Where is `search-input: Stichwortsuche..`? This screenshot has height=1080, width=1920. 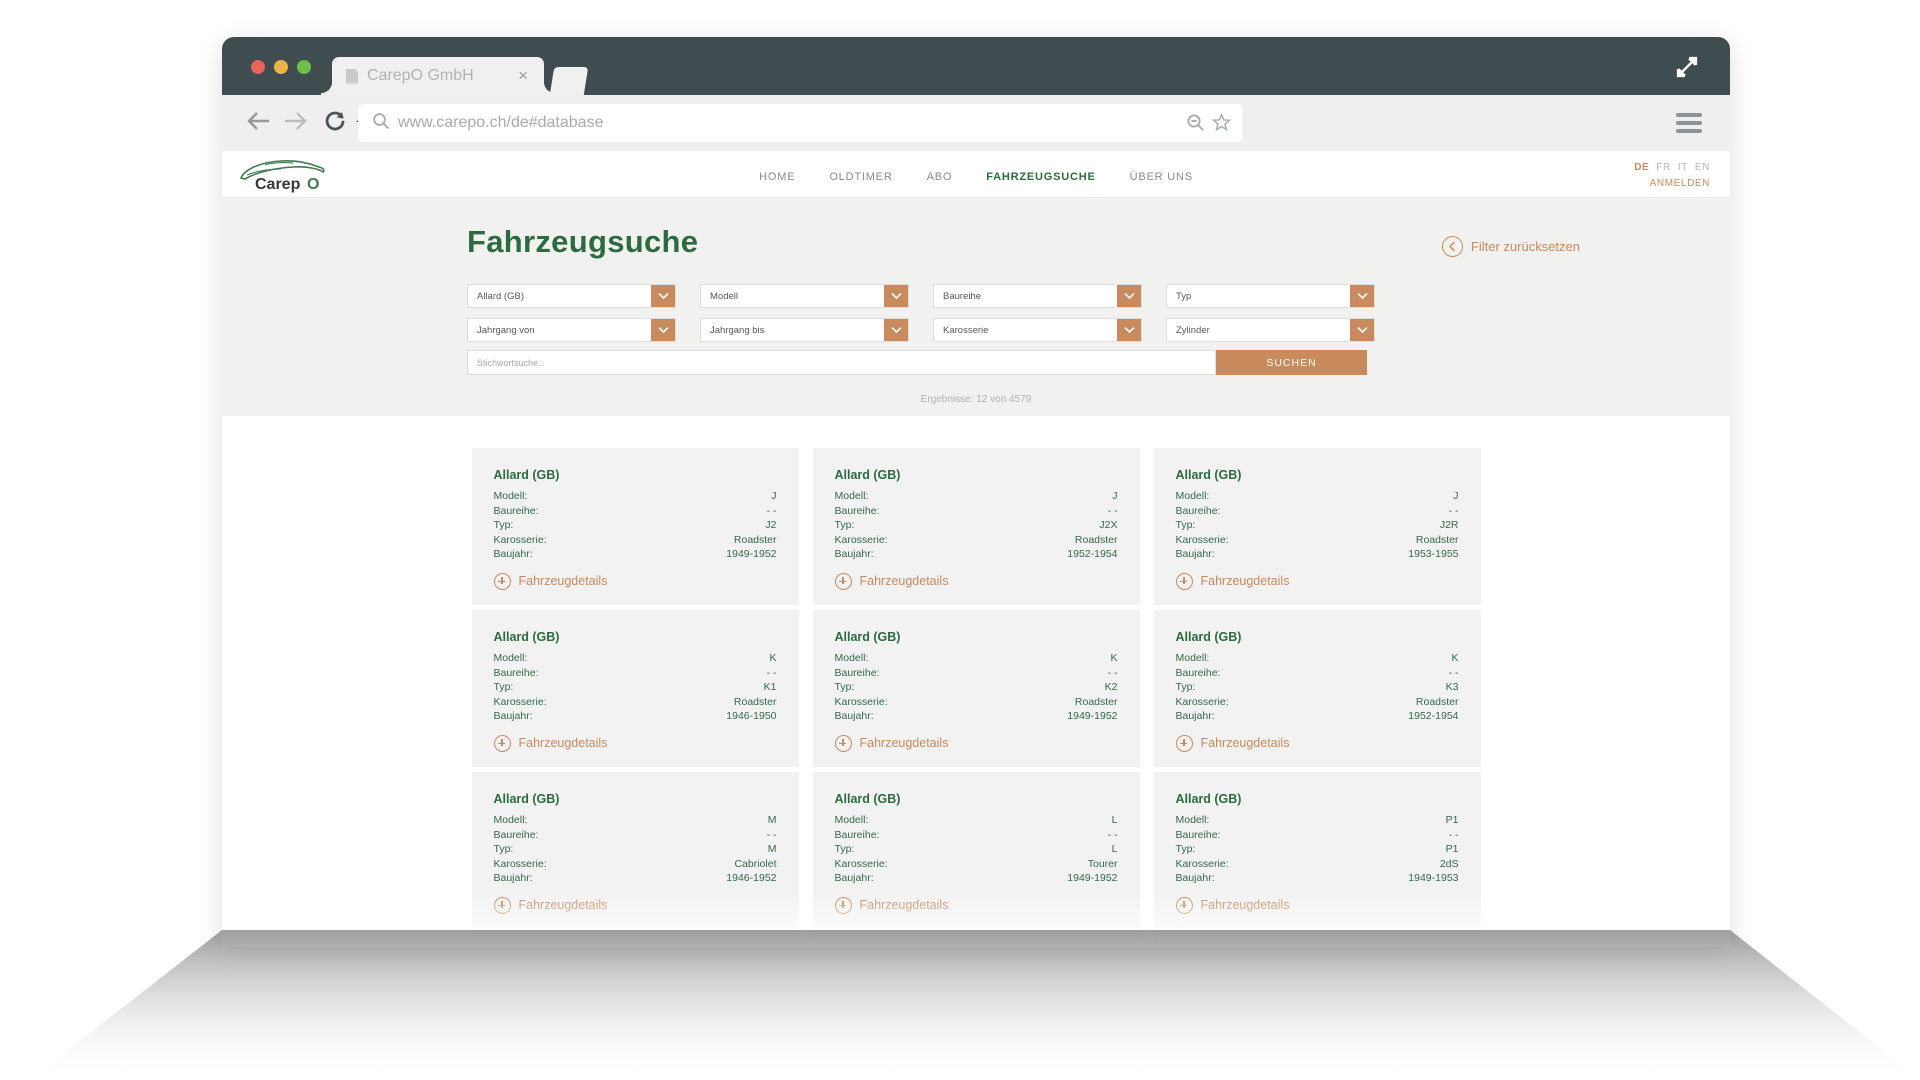
search-input: Stichwortsuche.. is located at coordinates (841, 362).